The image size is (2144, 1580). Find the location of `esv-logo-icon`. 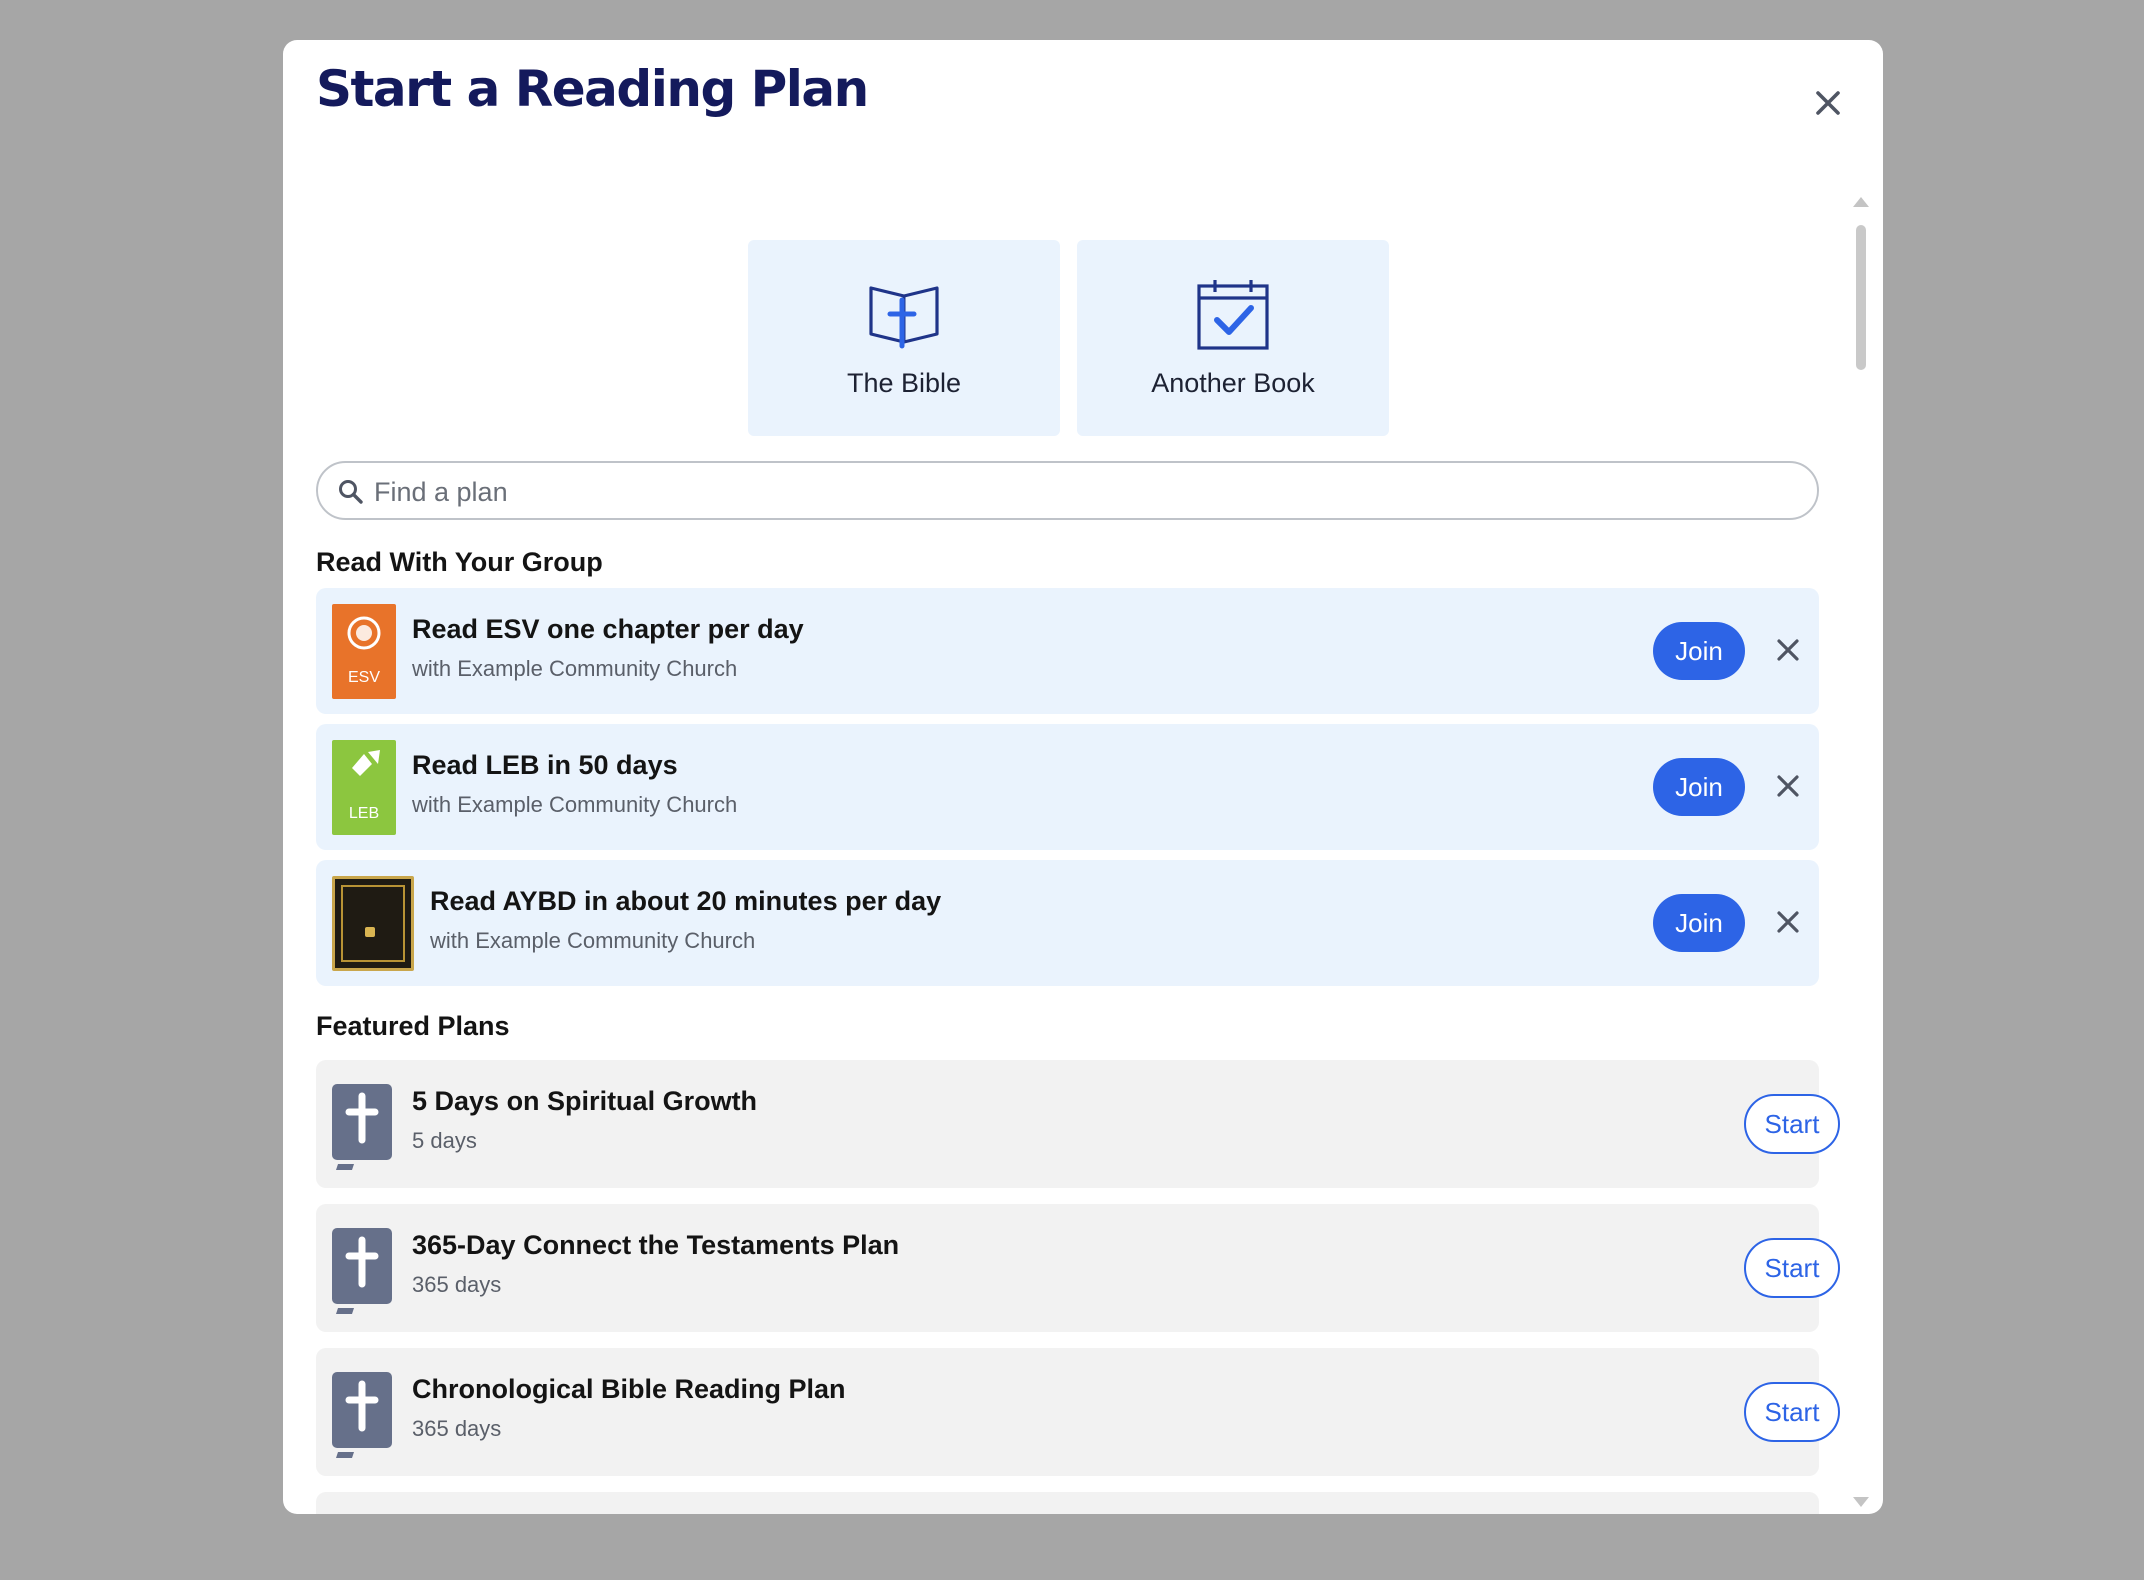

esv-logo-icon is located at coordinates (364, 633).